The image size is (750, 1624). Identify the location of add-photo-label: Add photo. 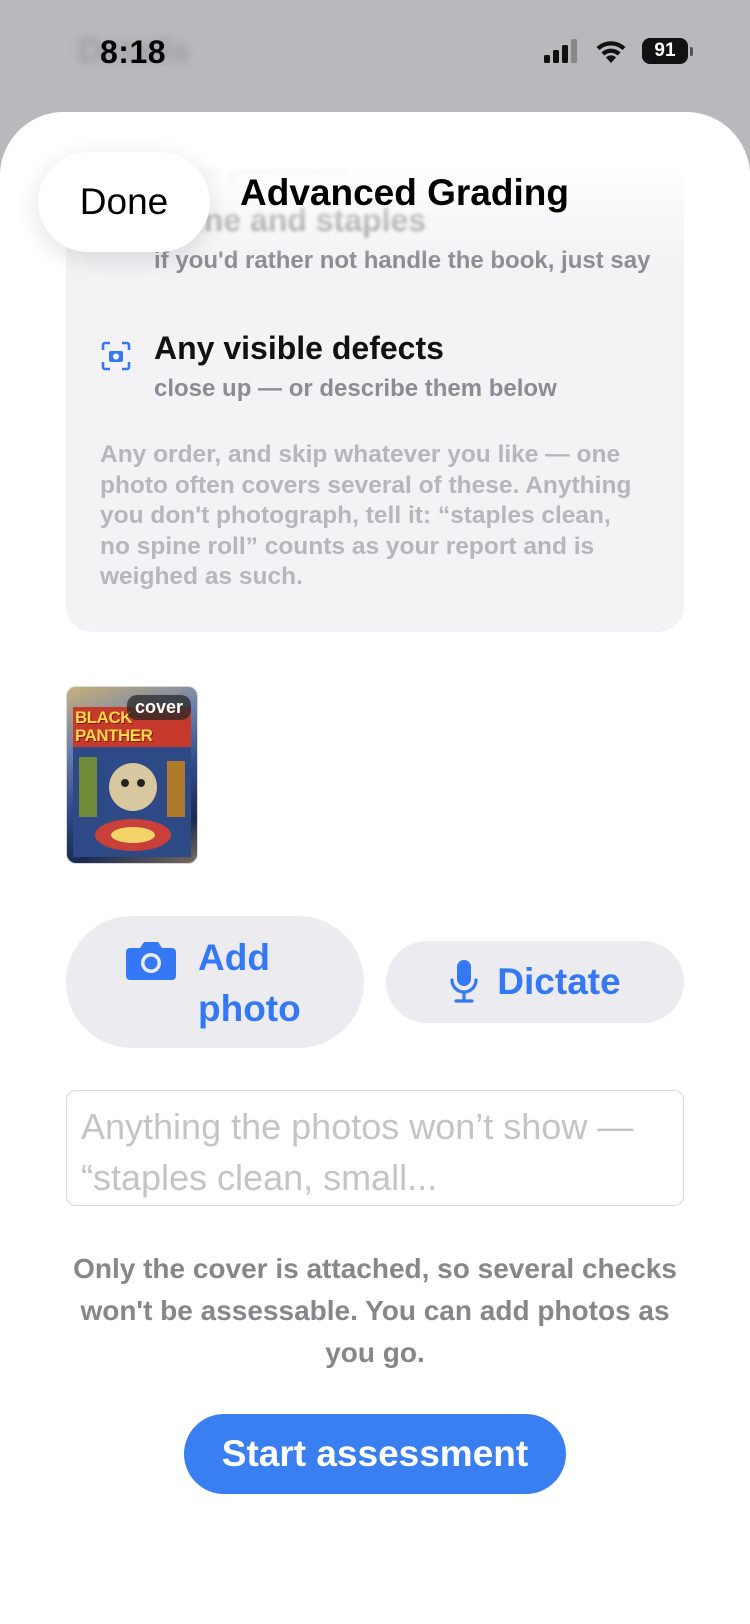
(249, 983).